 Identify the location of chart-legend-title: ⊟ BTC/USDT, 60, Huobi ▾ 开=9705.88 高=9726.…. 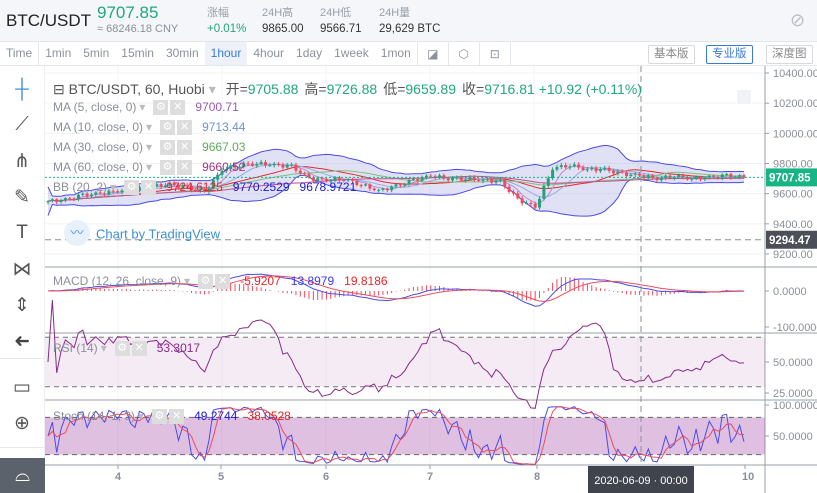
(347, 89).